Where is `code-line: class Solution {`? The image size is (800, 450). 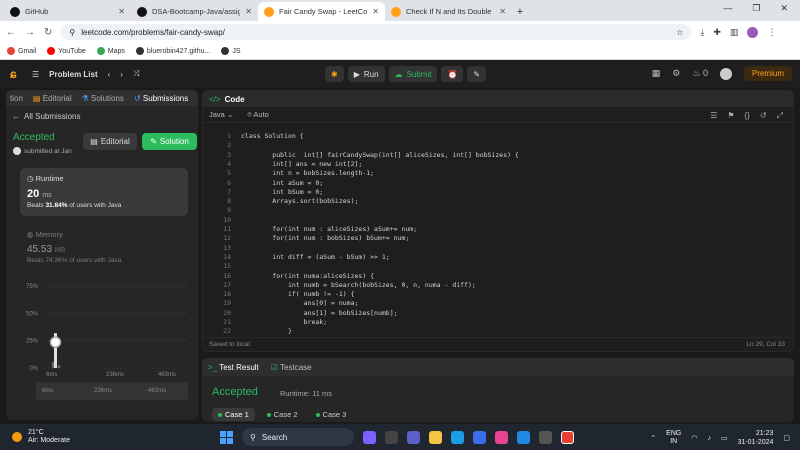
code-line: class Solution { is located at coordinates (272, 136).